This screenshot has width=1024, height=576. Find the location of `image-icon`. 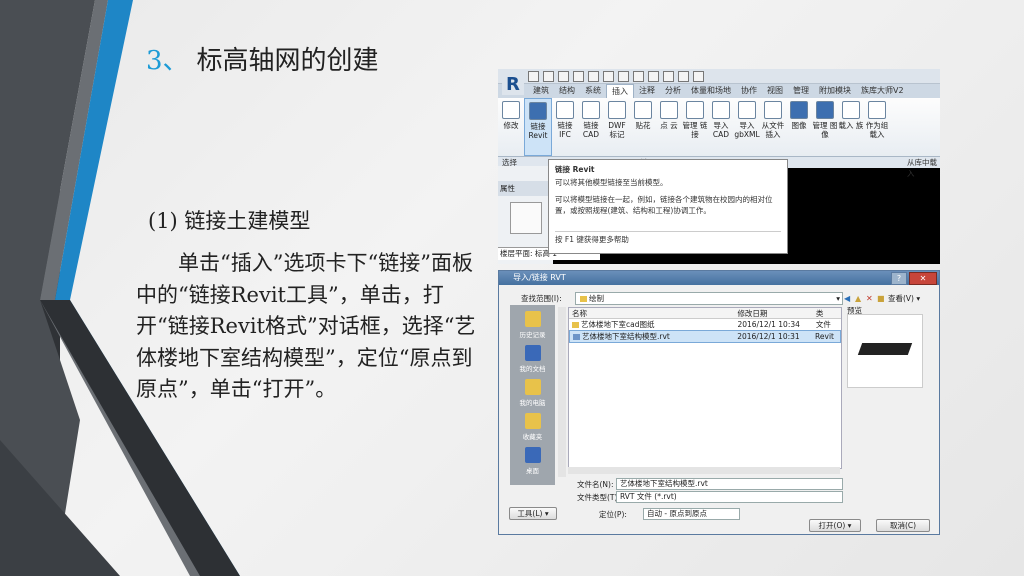

image-icon is located at coordinates (799, 110).